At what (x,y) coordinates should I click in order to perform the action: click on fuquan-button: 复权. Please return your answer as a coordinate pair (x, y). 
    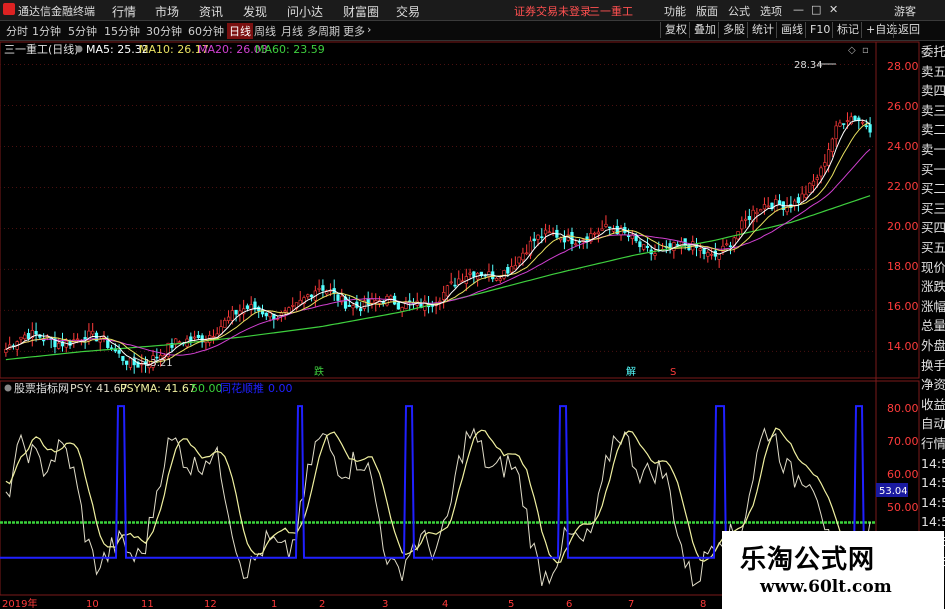
    Looking at the image, I should click on (675, 30).